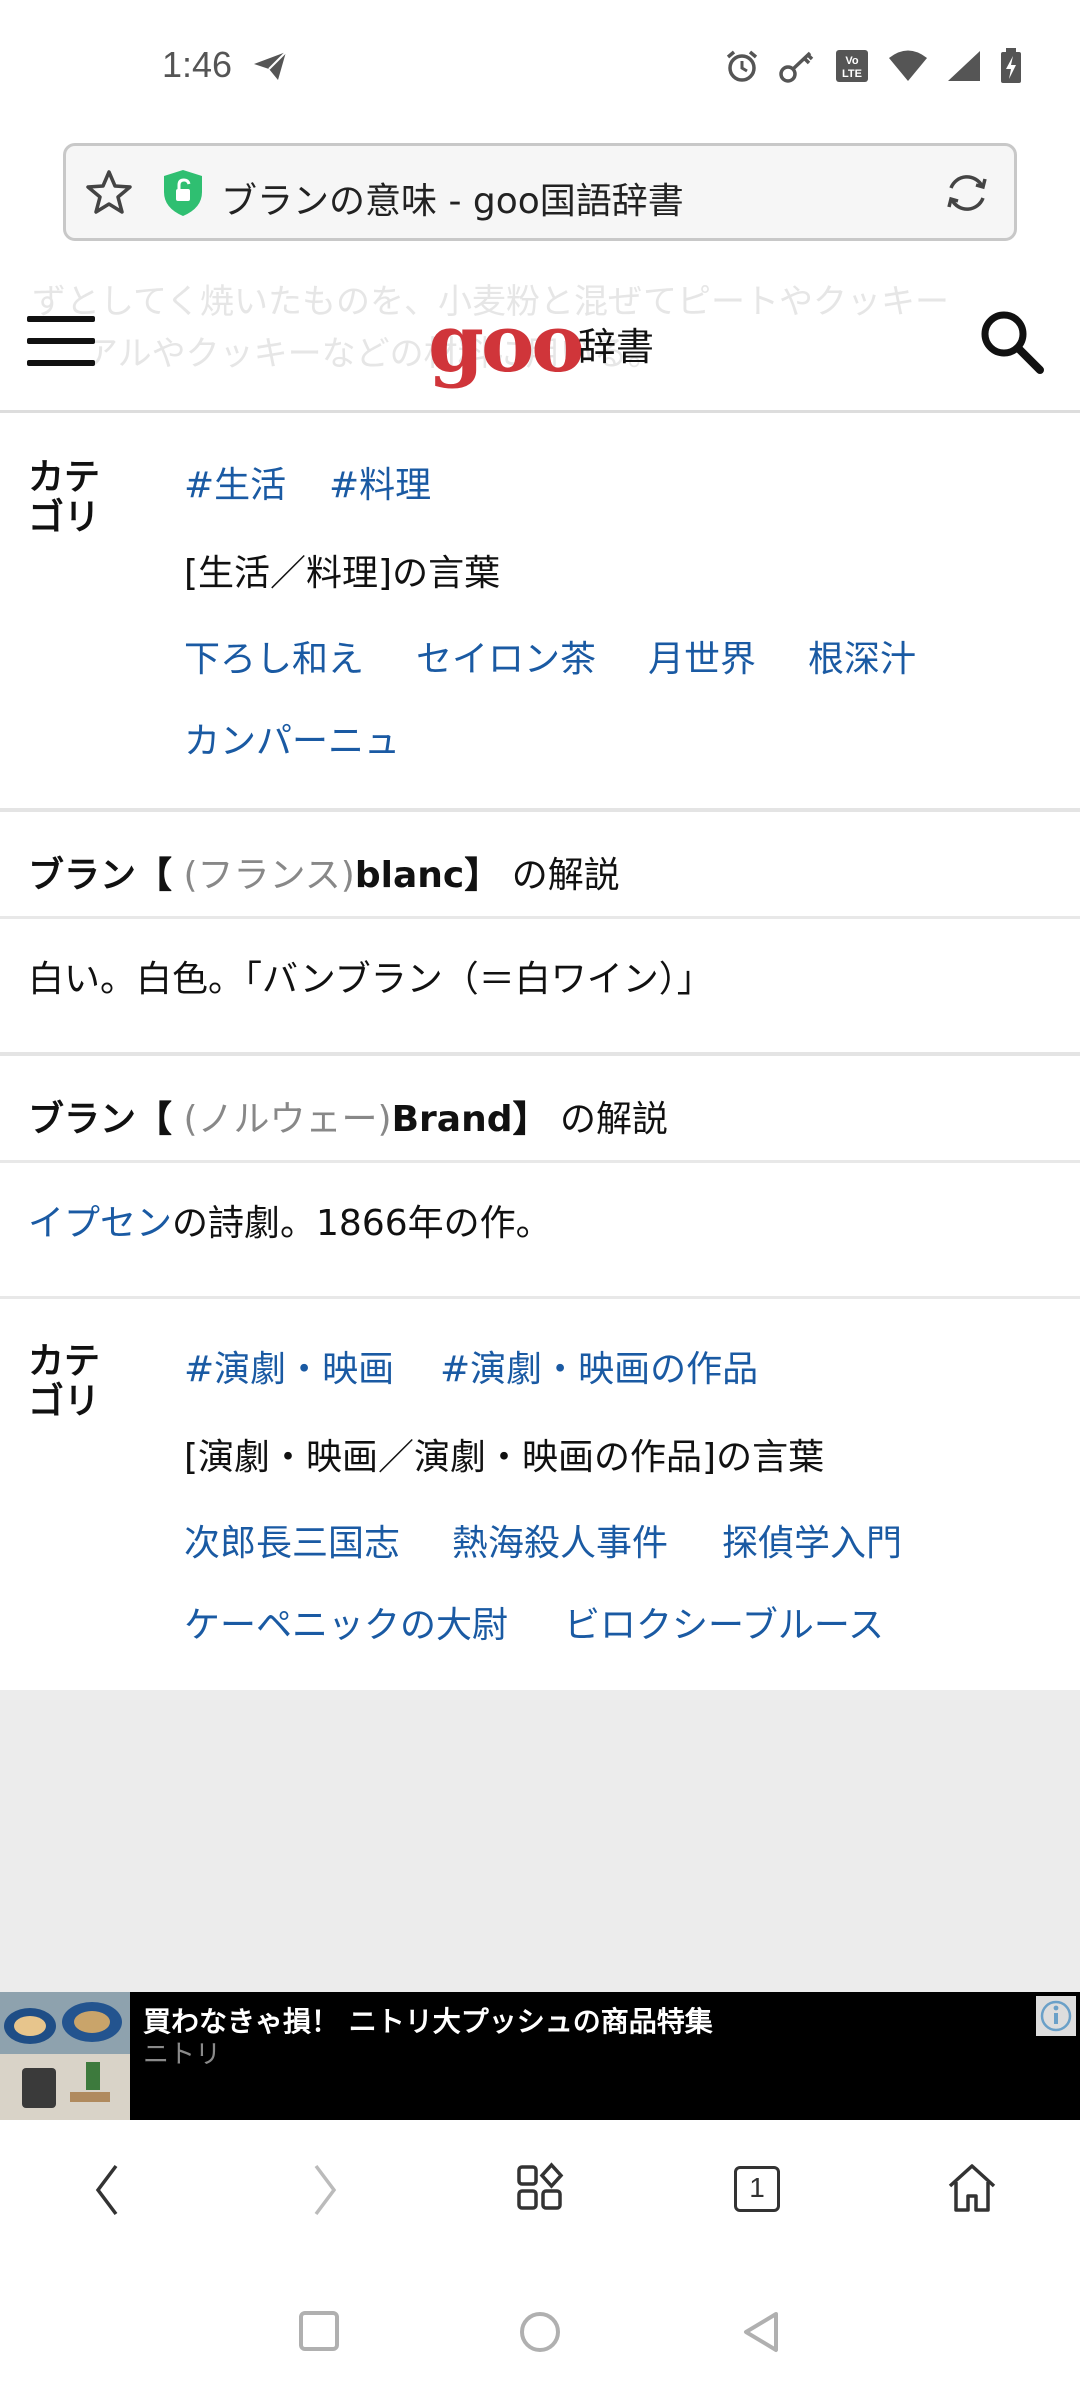 The width and height of the screenshot is (1080, 2400). What do you see at coordinates (540, 1841) in the screenshot?
I see `page-footer-area` at bounding box center [540, 1841].